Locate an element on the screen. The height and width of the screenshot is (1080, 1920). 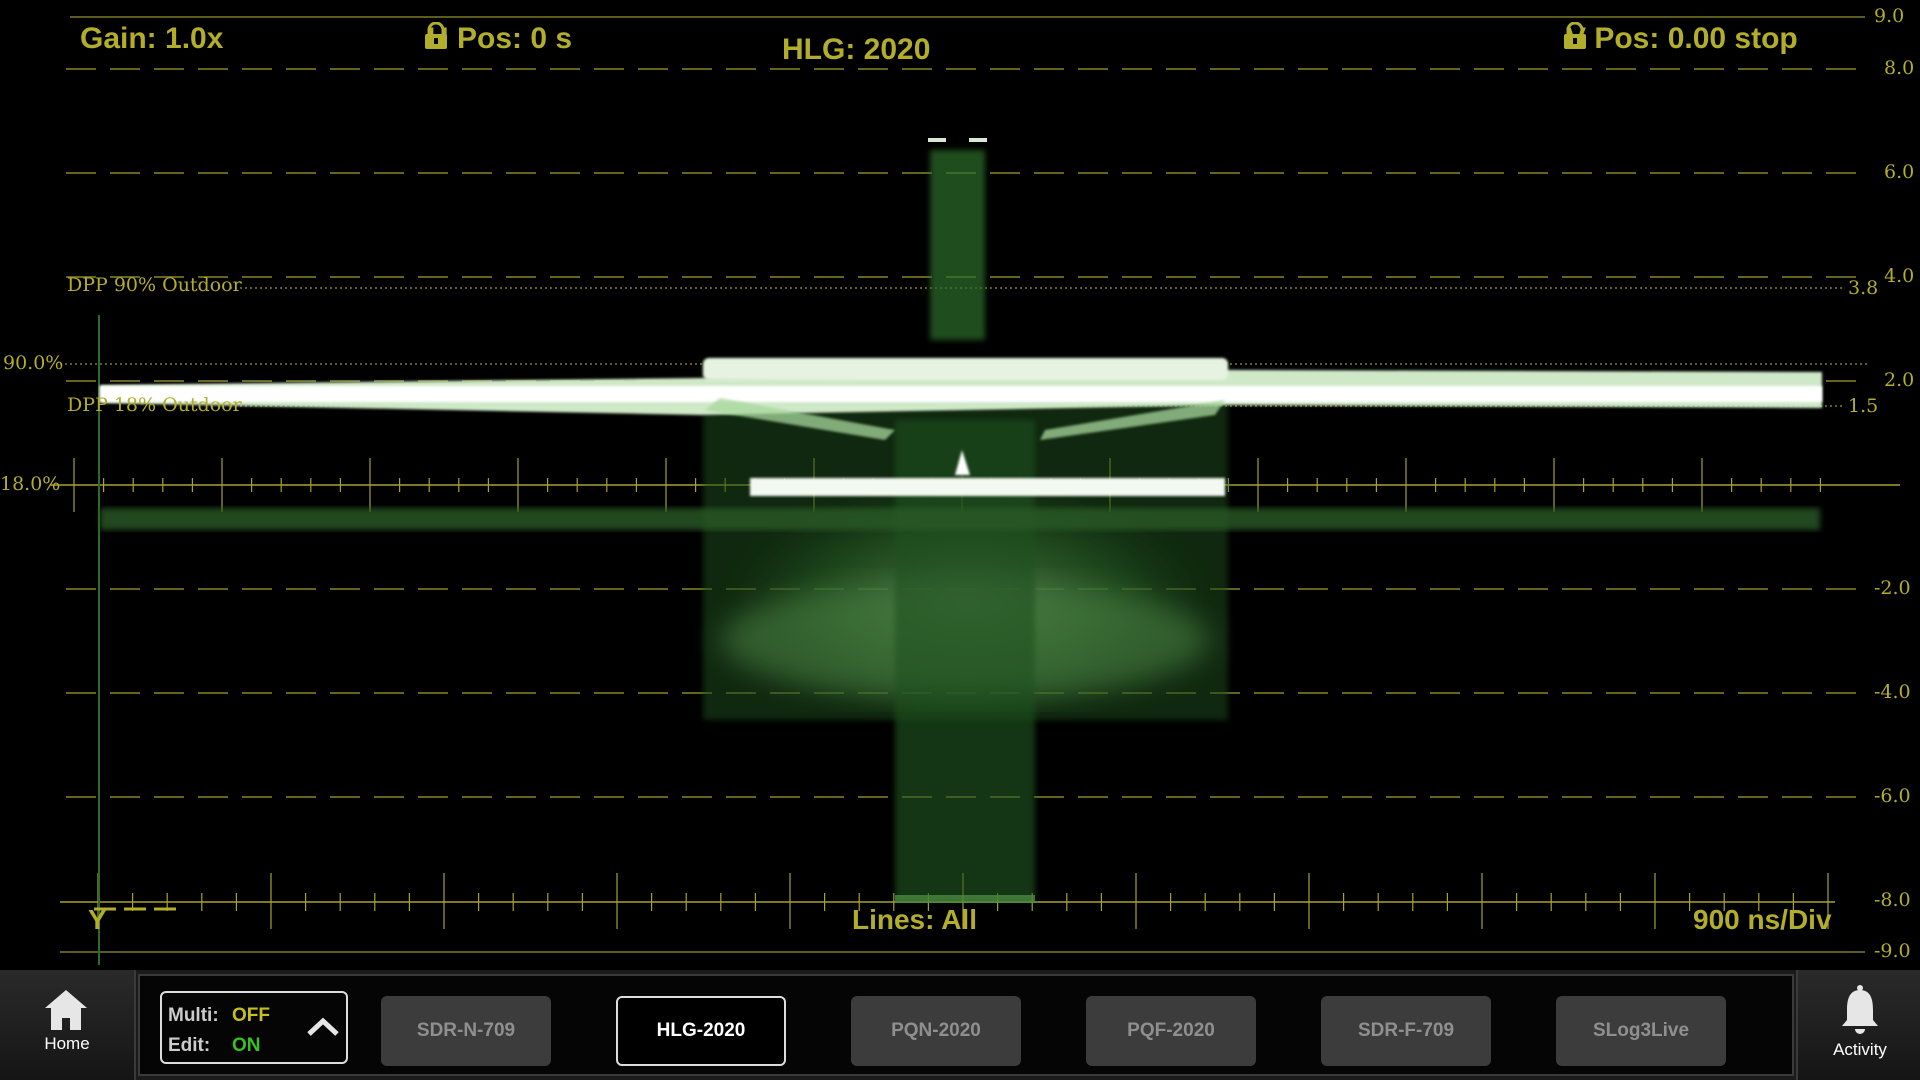
home-icon is located at coordinates (66, 1010).